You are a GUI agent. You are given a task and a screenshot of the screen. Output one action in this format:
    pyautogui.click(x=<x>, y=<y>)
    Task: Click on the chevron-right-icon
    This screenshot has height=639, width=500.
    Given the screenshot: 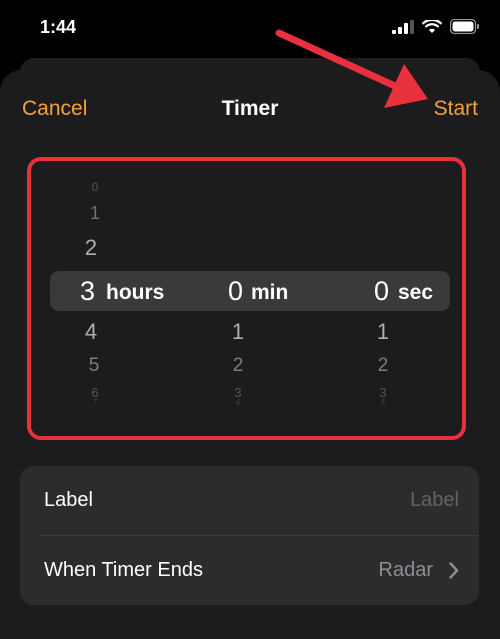 What is the action you would take?
    pyautogui.click(x=454, y=570)
    